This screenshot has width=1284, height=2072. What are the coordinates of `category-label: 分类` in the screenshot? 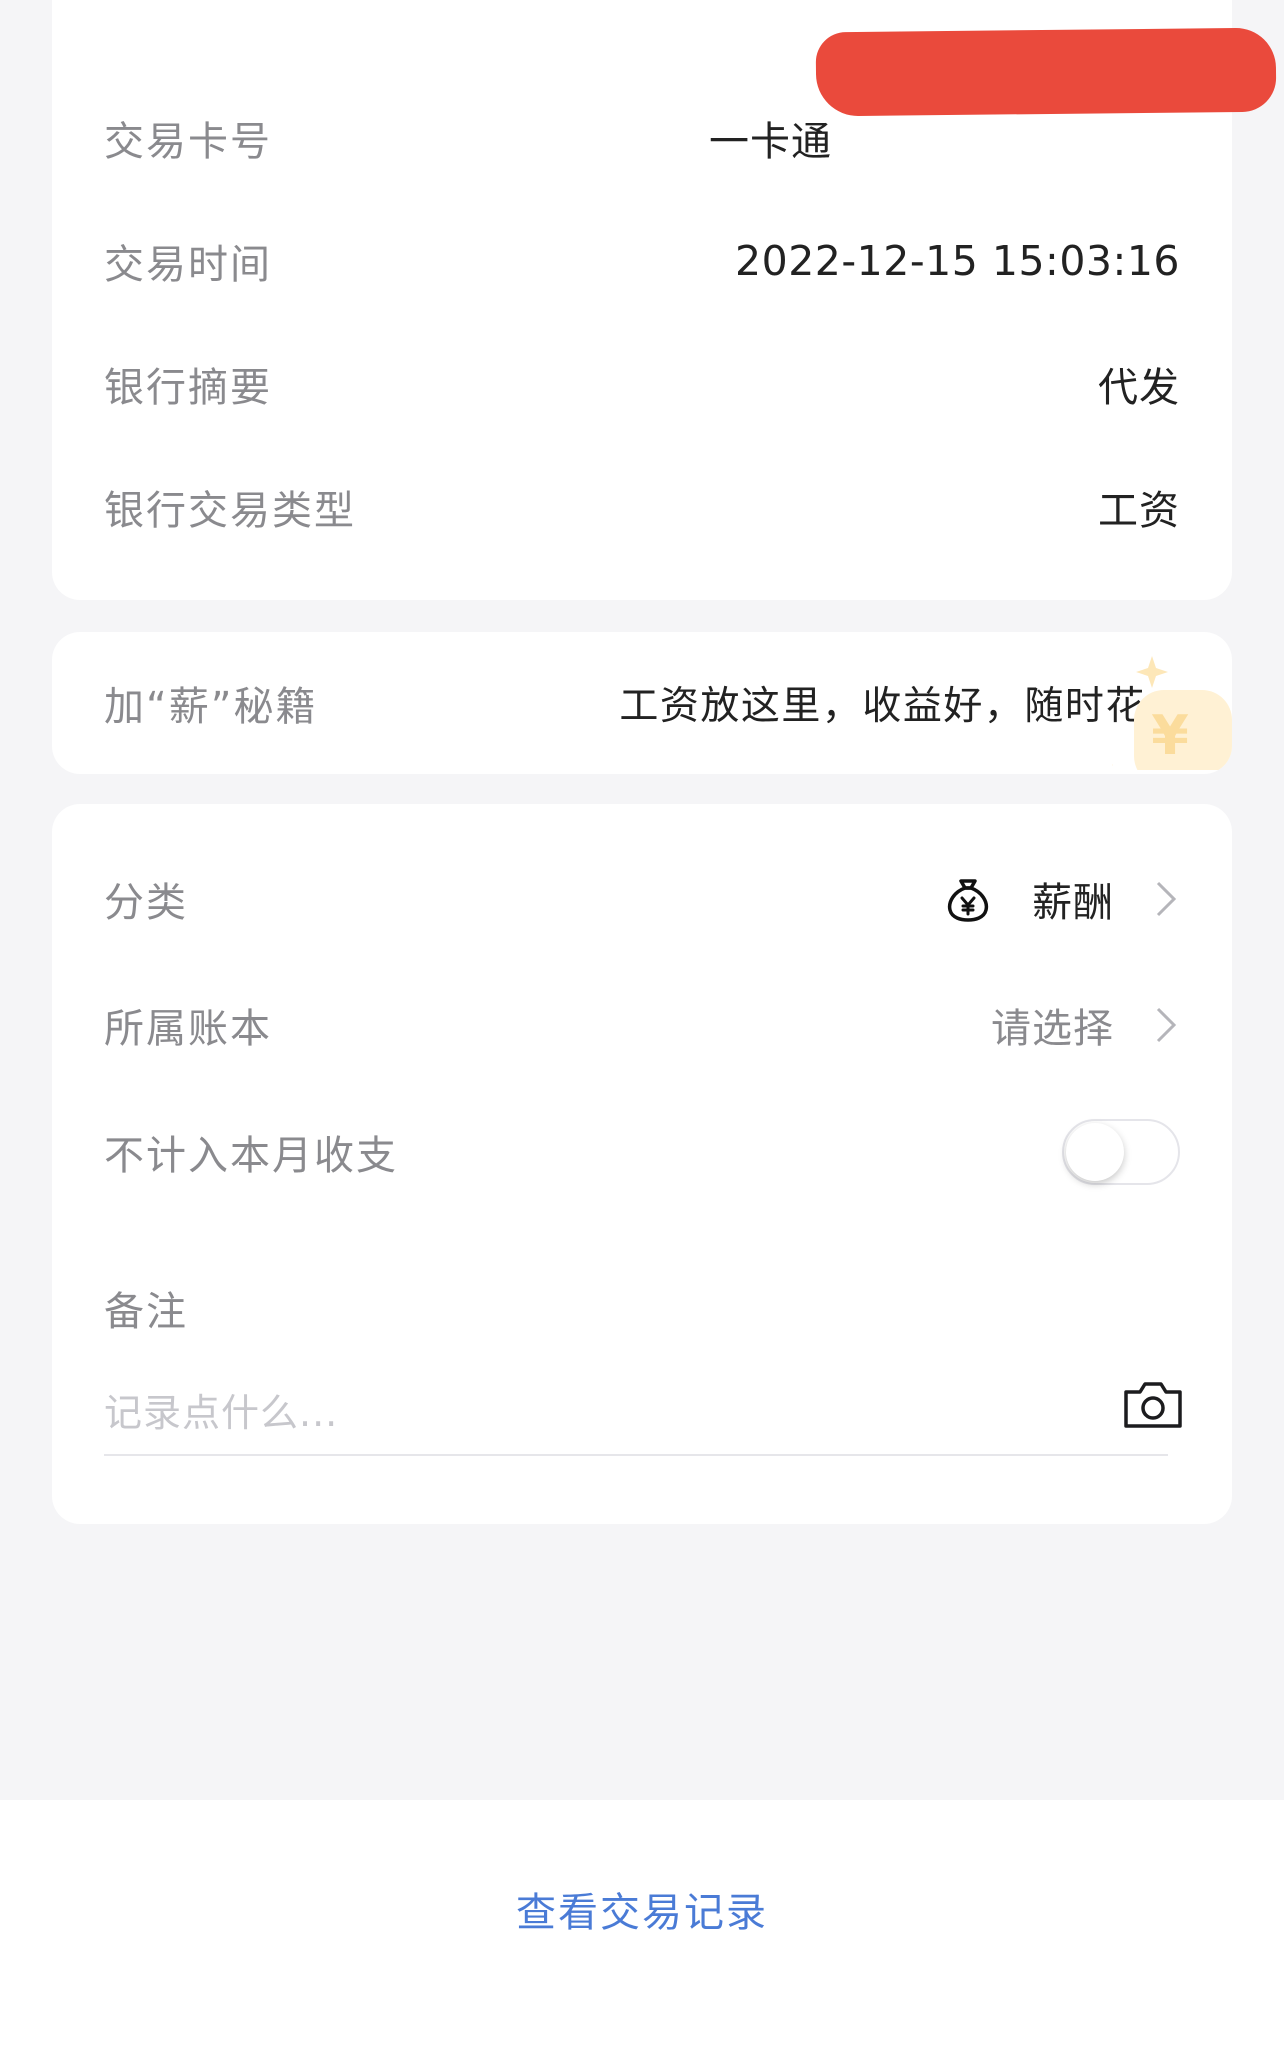 It's located at (146, 903).